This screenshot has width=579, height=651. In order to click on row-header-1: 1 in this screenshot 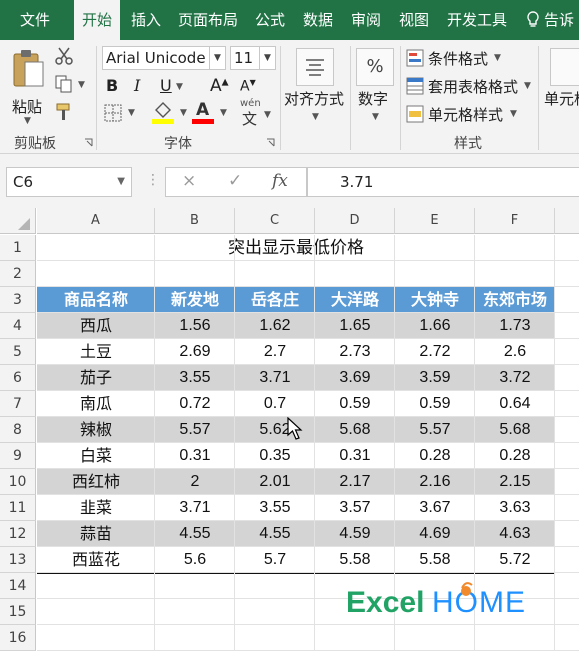, I will do `click(18, 248)`.